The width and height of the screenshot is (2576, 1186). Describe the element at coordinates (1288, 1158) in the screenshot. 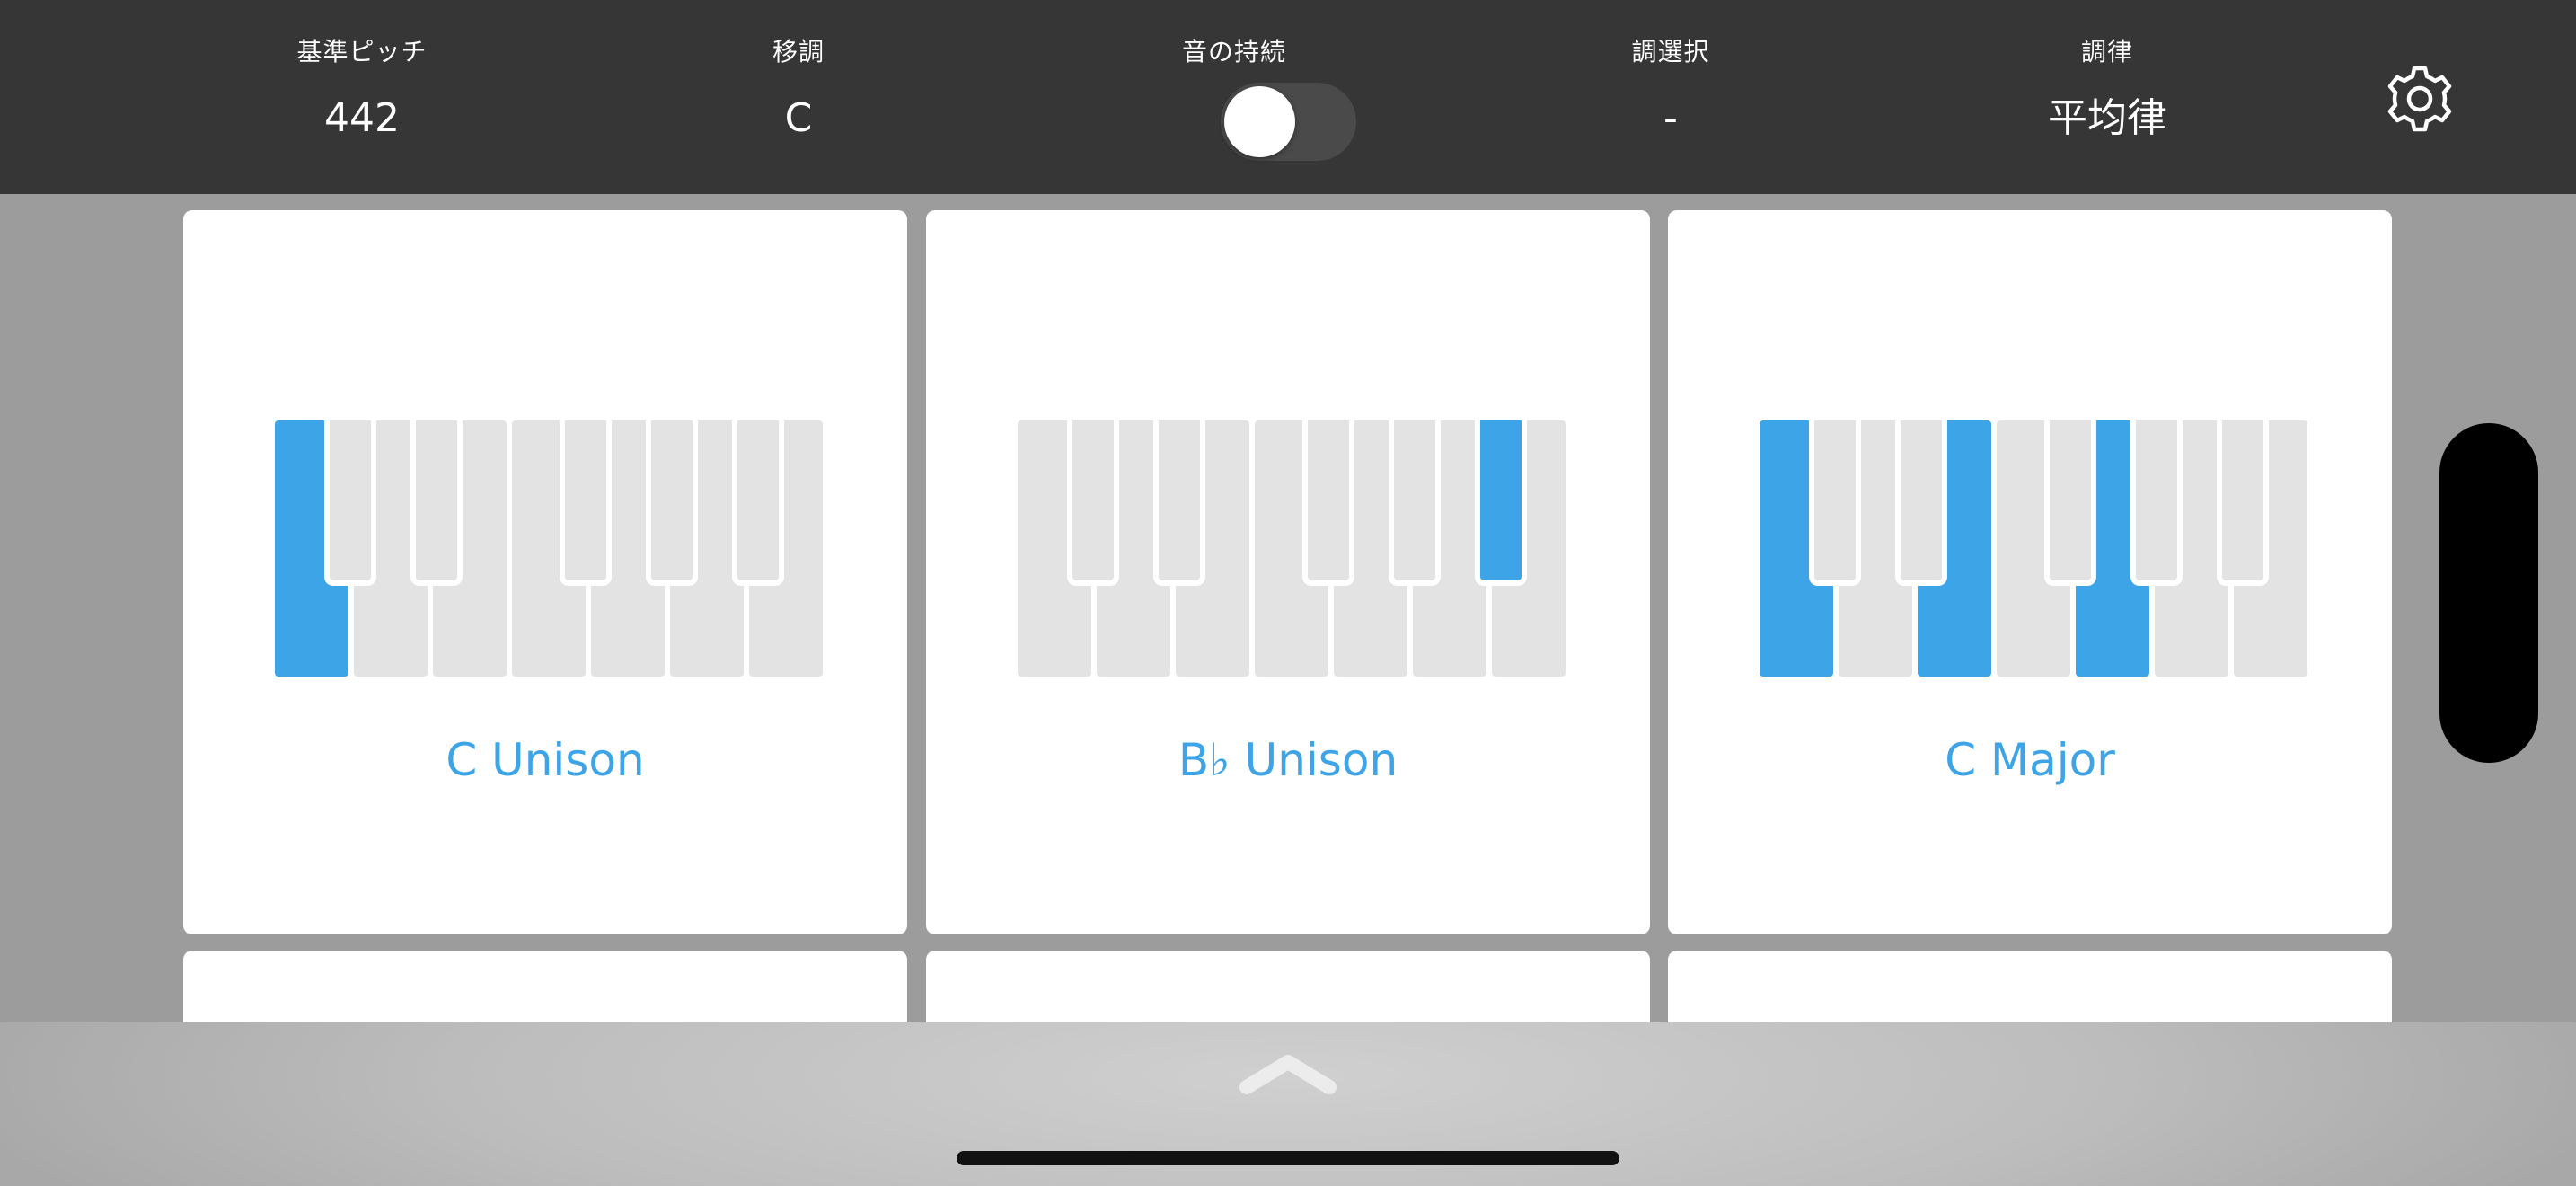

I see `home-indicator` at that location.